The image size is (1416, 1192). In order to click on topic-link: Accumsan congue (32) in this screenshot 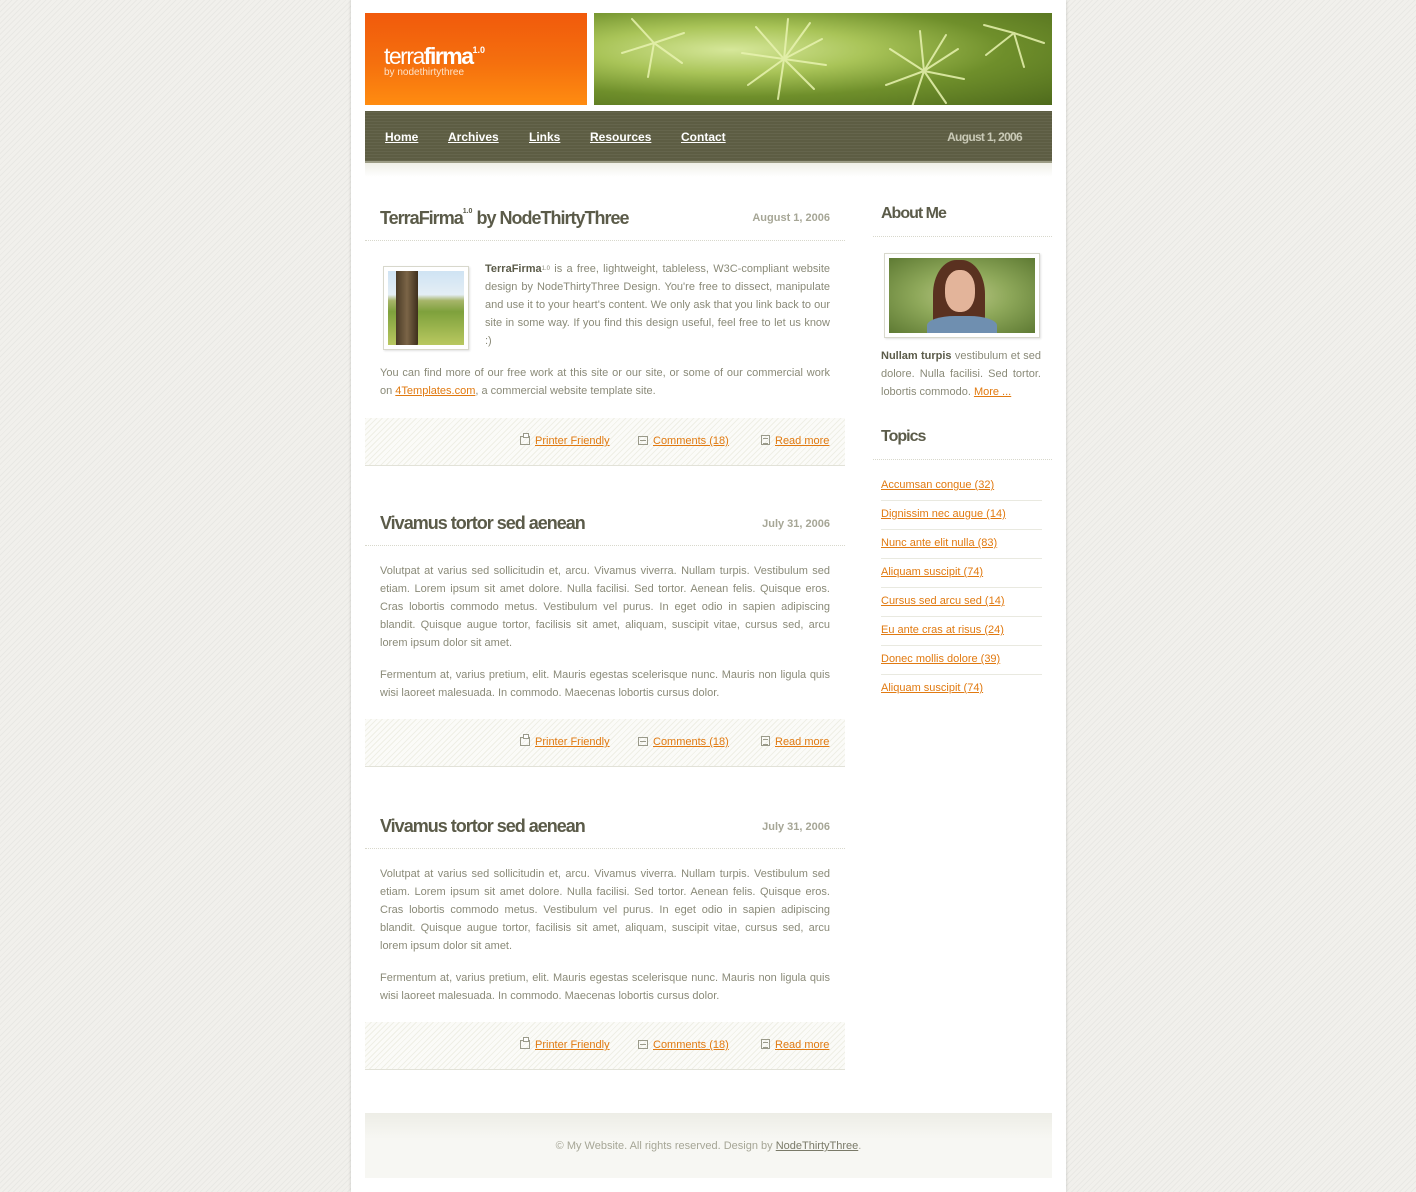, I will do `click(937, 485)`.